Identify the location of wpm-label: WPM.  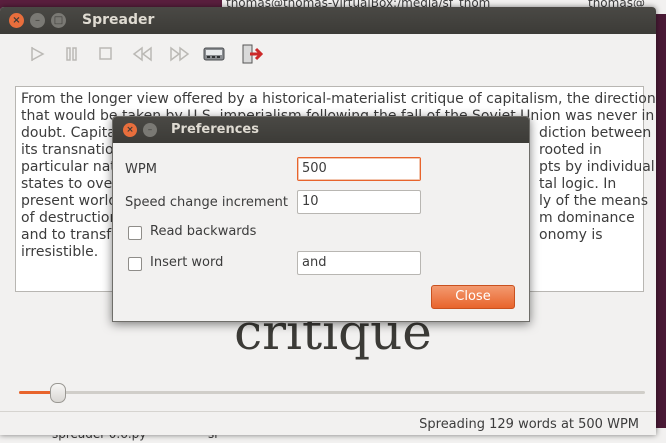
(141, 169).